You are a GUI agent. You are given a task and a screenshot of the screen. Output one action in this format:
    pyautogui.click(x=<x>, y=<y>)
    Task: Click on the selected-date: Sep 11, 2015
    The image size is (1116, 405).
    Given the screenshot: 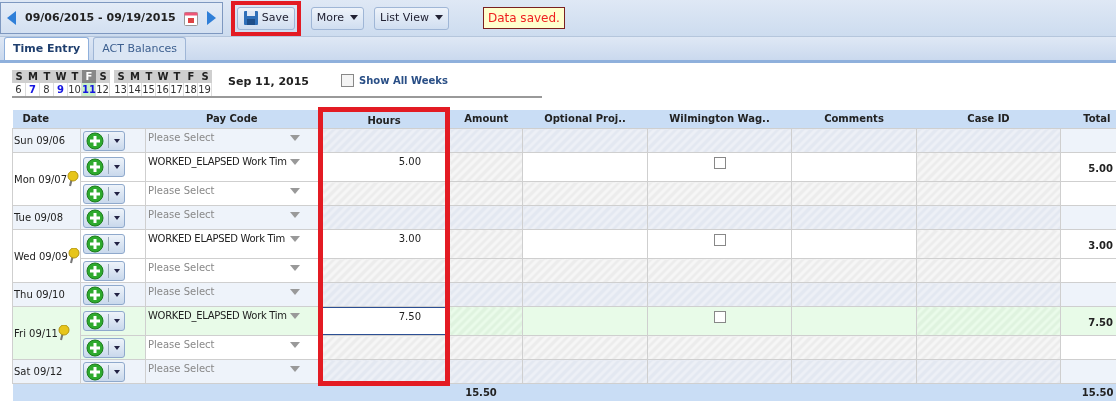 What is the action you would take?
    pyautogui.click(x=269, y=81)
    